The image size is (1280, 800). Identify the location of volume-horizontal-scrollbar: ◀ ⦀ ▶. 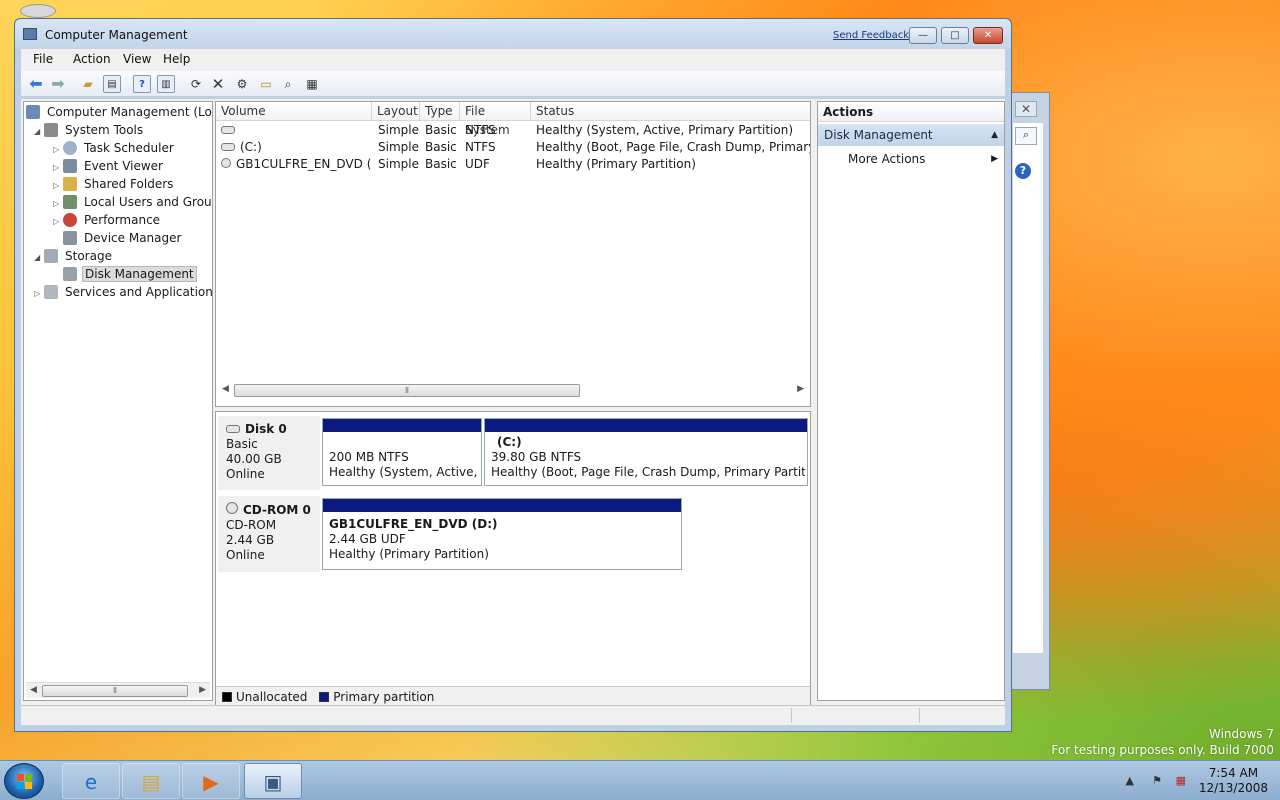
(513, 390).